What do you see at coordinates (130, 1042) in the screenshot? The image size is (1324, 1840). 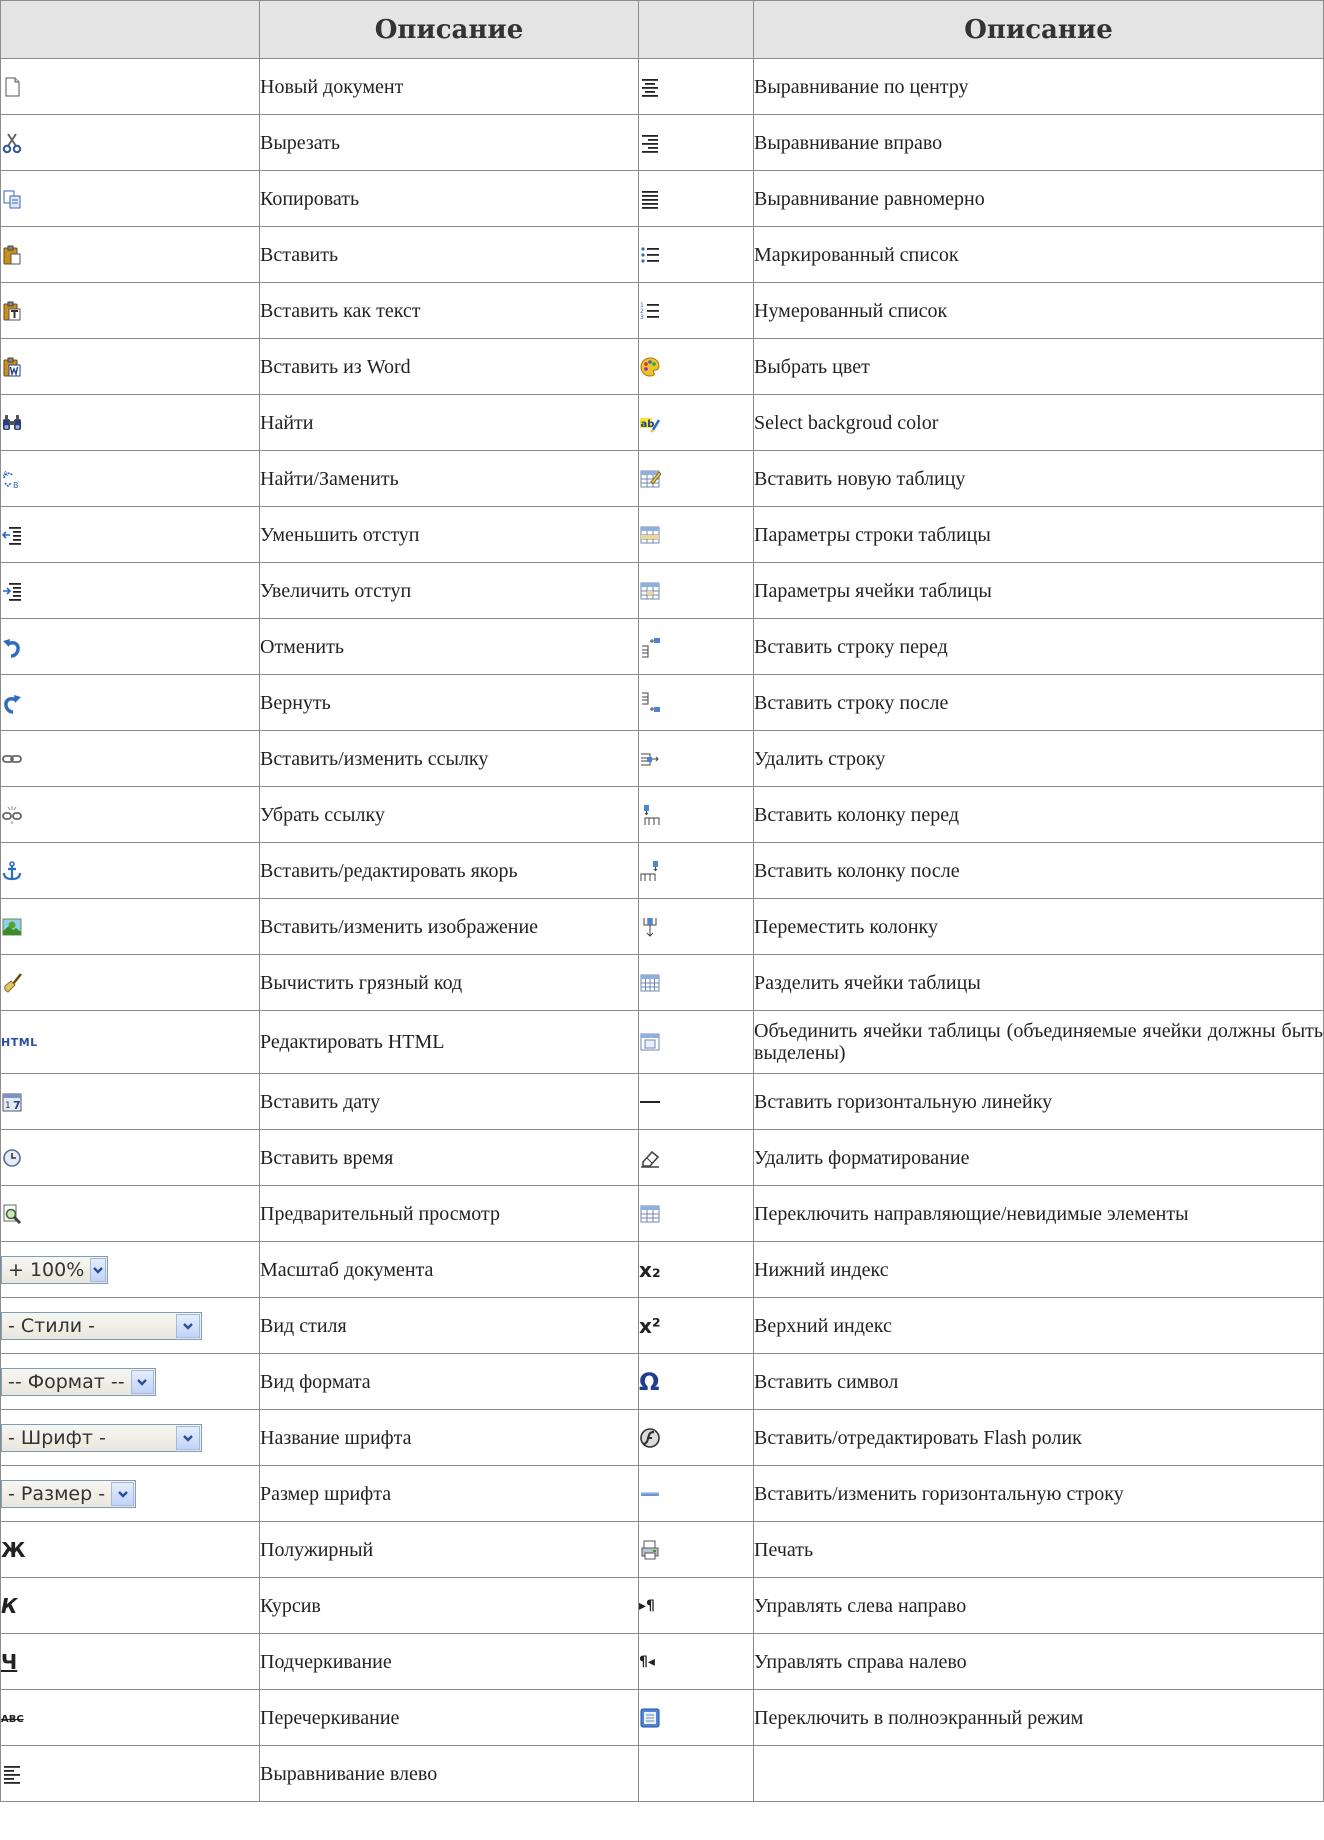 I see `left-icon-cell: HTML` at bounding box center [130, 1042].